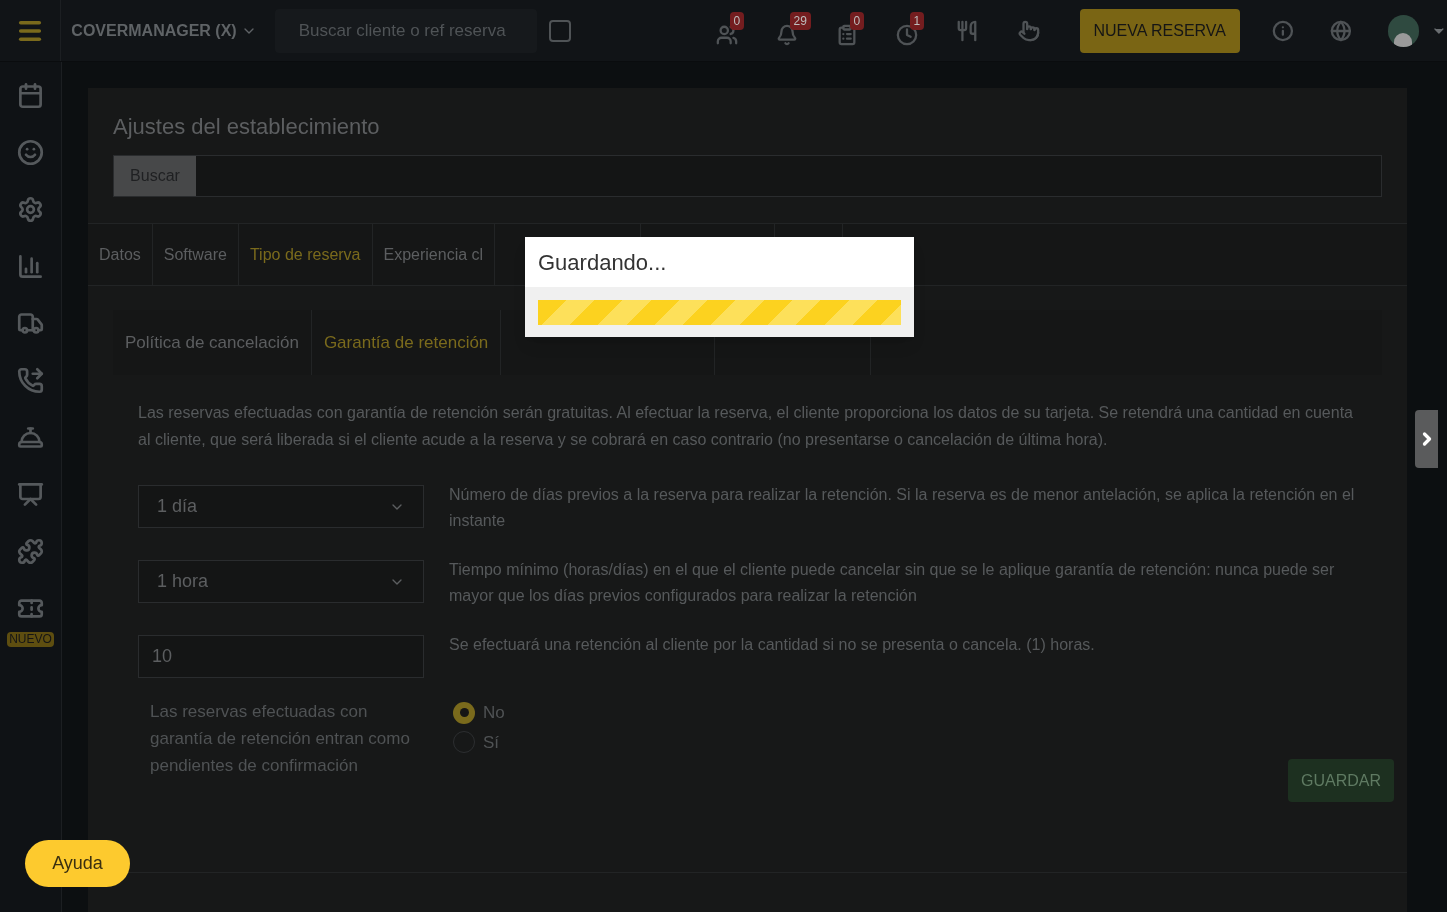  Describe the element at coordinates (966, 30) in the screenshot. I see `utensils-icon` at that location.